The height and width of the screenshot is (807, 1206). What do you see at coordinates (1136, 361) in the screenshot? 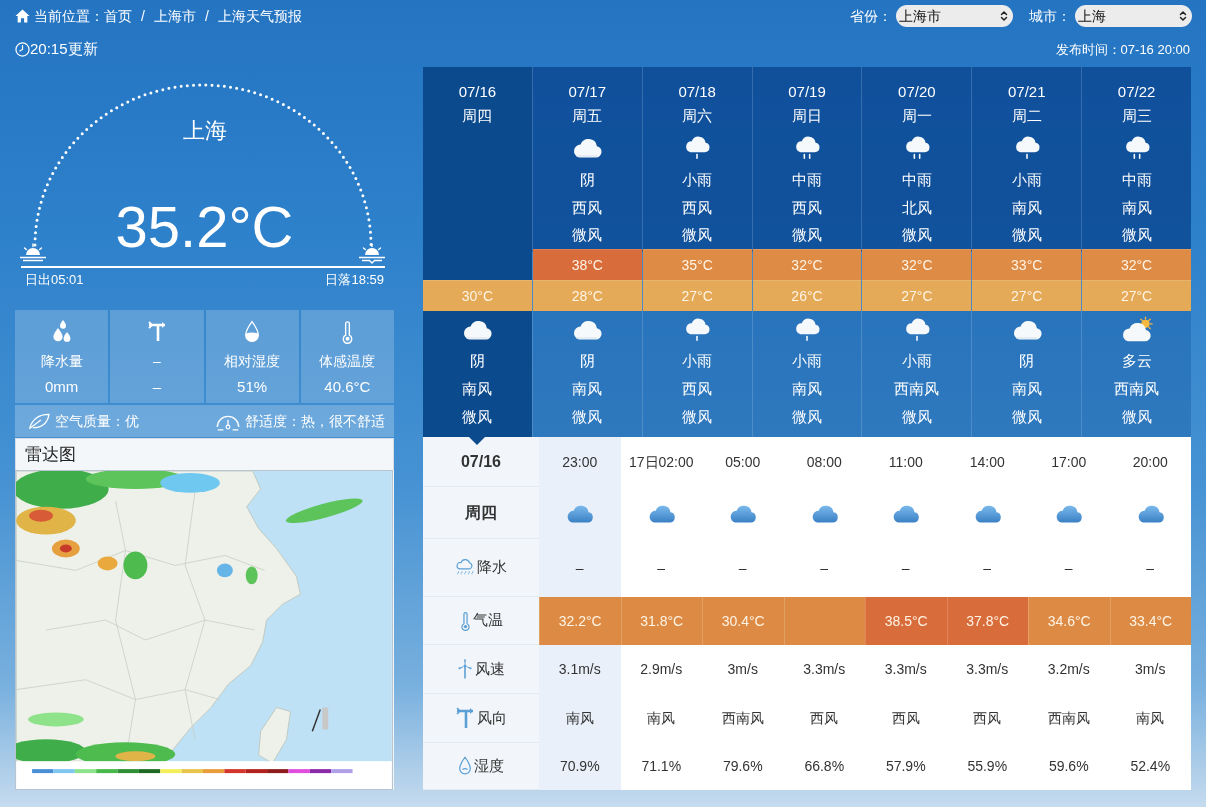
I see `weather-label: 多云` at bounding box center [1136, 361].